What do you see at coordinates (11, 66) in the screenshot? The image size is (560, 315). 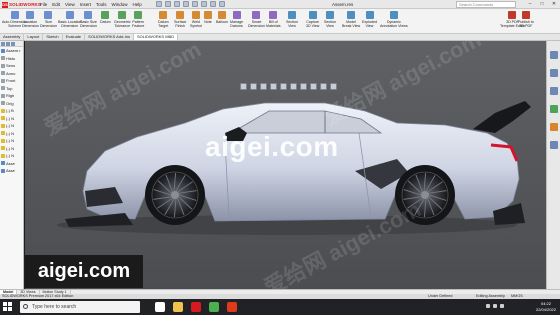 I see `tree-item: Sens` at bounding box center [11, 66].